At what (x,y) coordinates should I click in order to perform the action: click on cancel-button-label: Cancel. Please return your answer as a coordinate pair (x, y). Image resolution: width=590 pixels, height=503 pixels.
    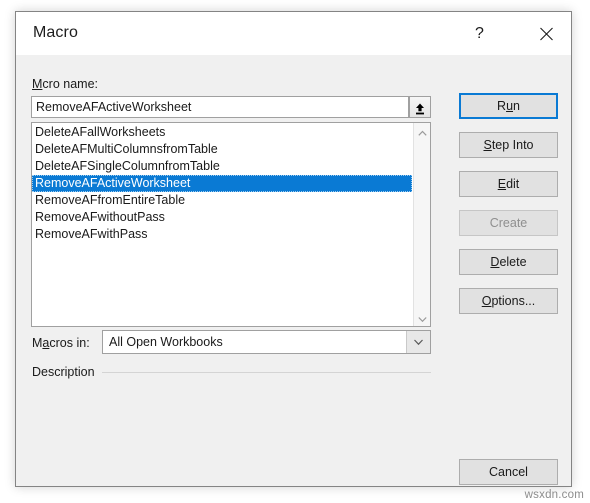
    Looking at the image, I should click on (508, 472).